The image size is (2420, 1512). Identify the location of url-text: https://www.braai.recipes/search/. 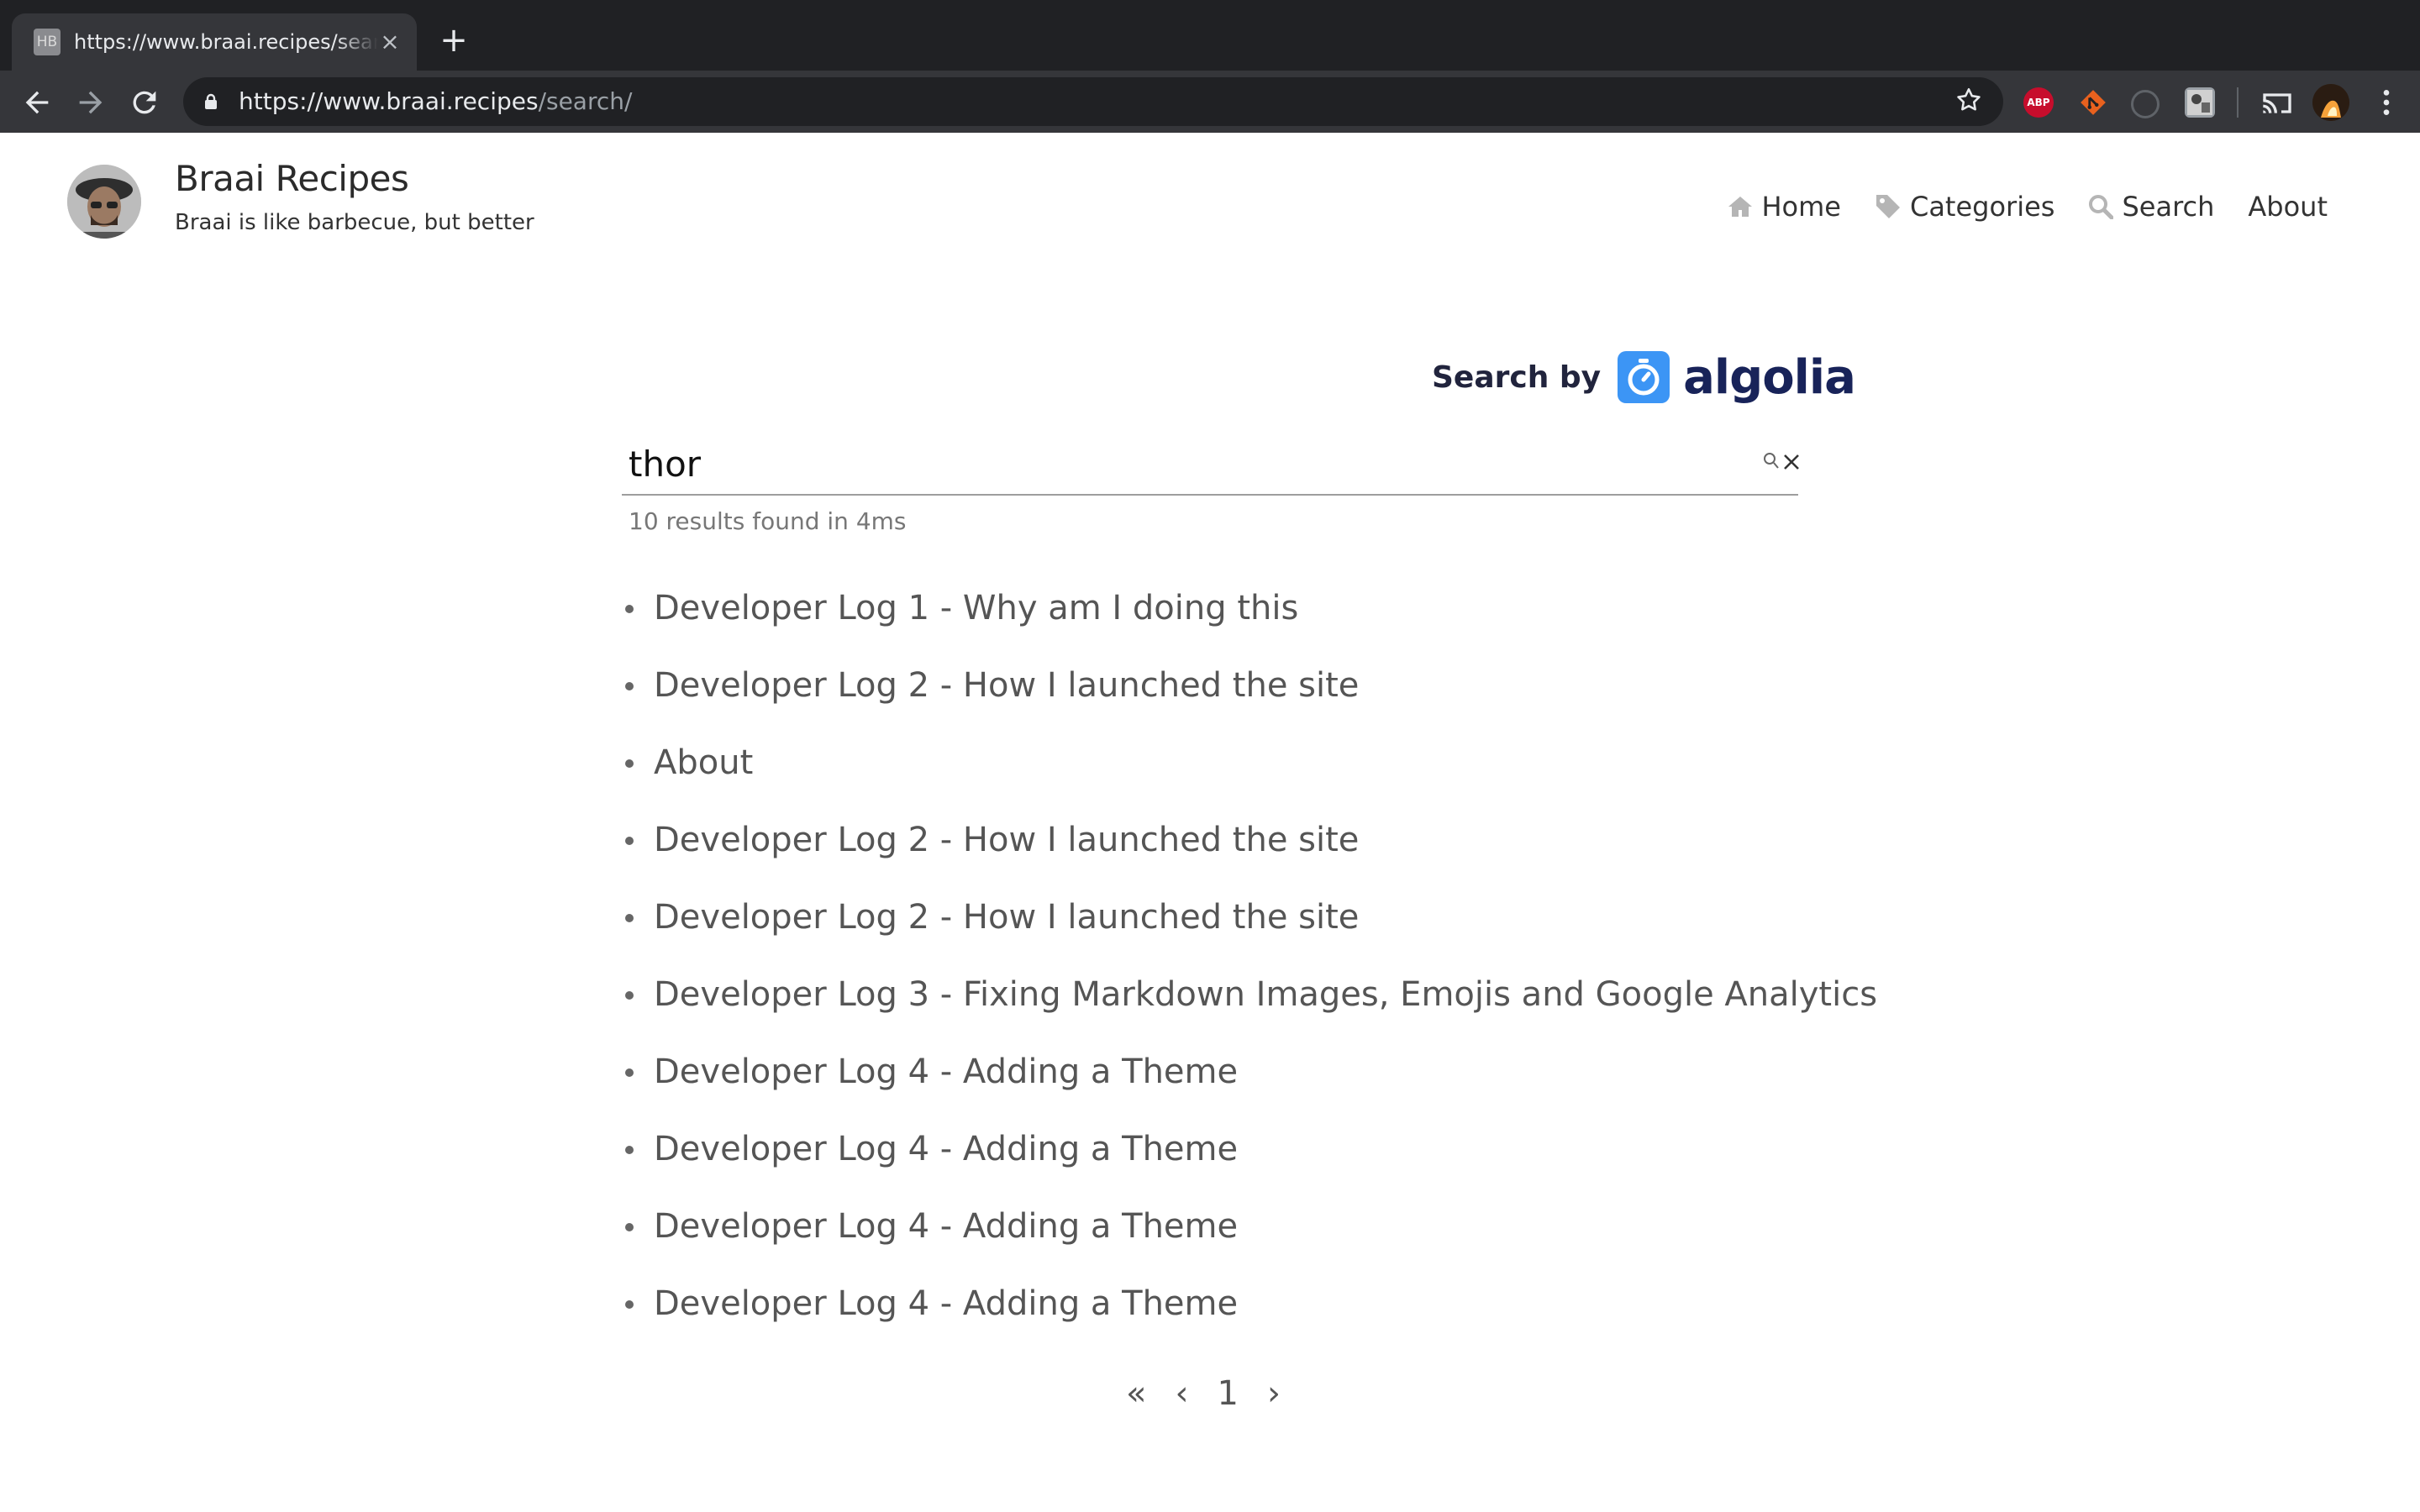
(435, 101).